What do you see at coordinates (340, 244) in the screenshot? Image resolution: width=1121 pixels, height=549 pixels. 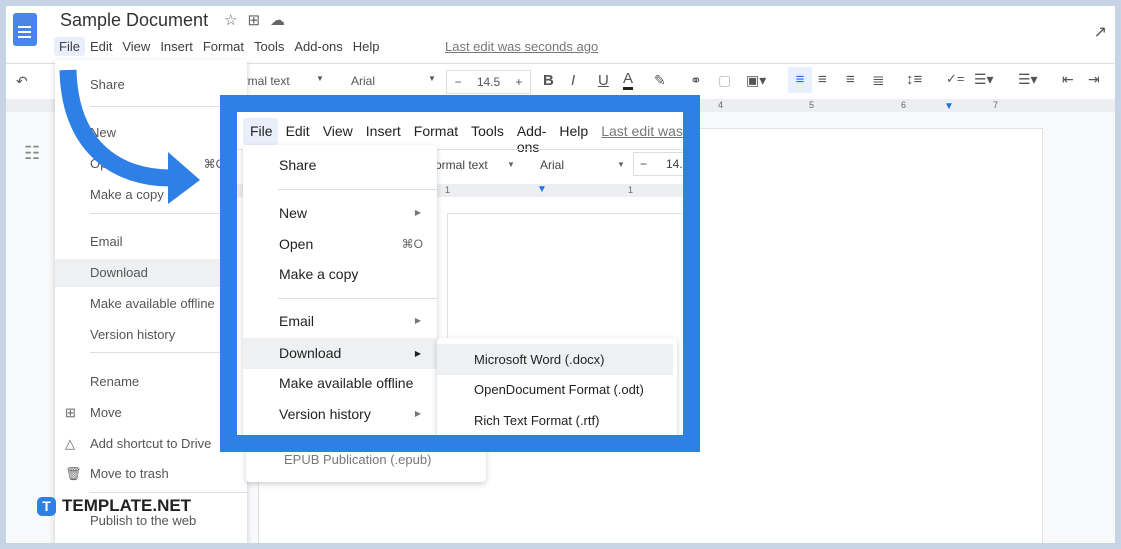 I see `menu-item-open: Open ⌘O` at bounding box center [340, 244].